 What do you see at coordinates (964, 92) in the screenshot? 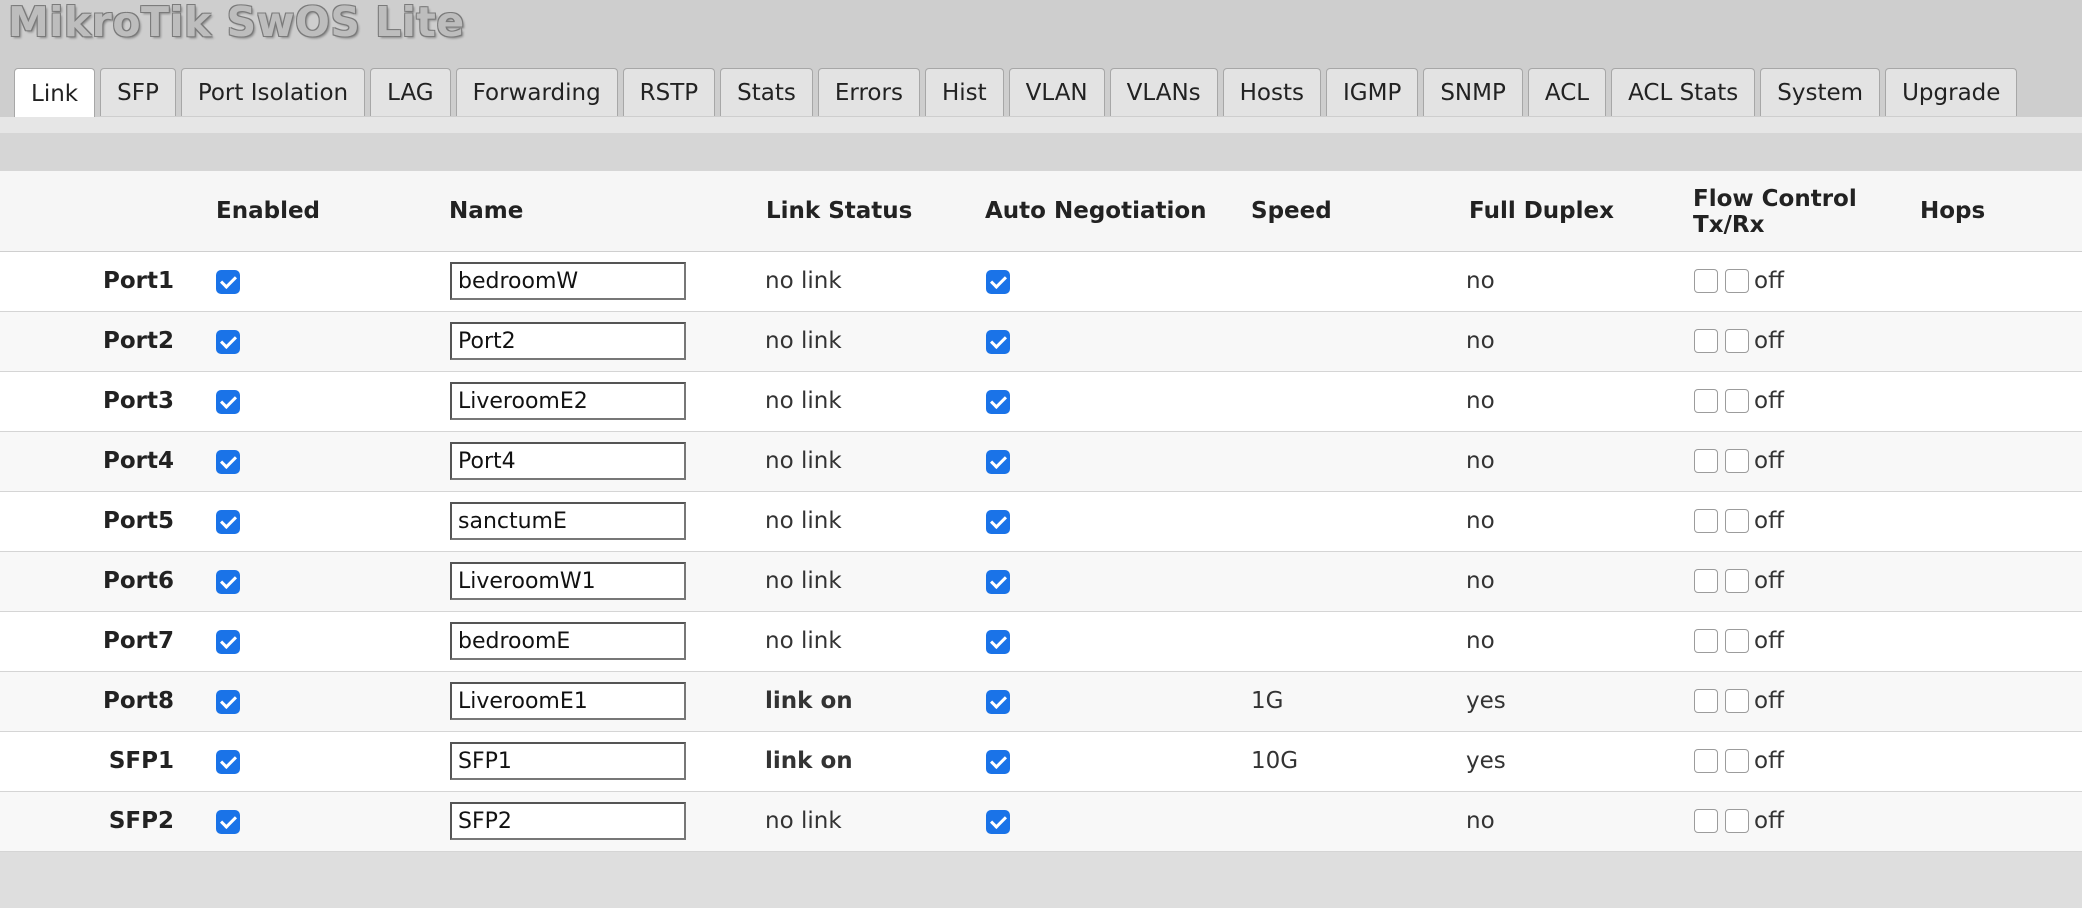
I see `tab-hist: Hist` at bounding box center [964, 92].